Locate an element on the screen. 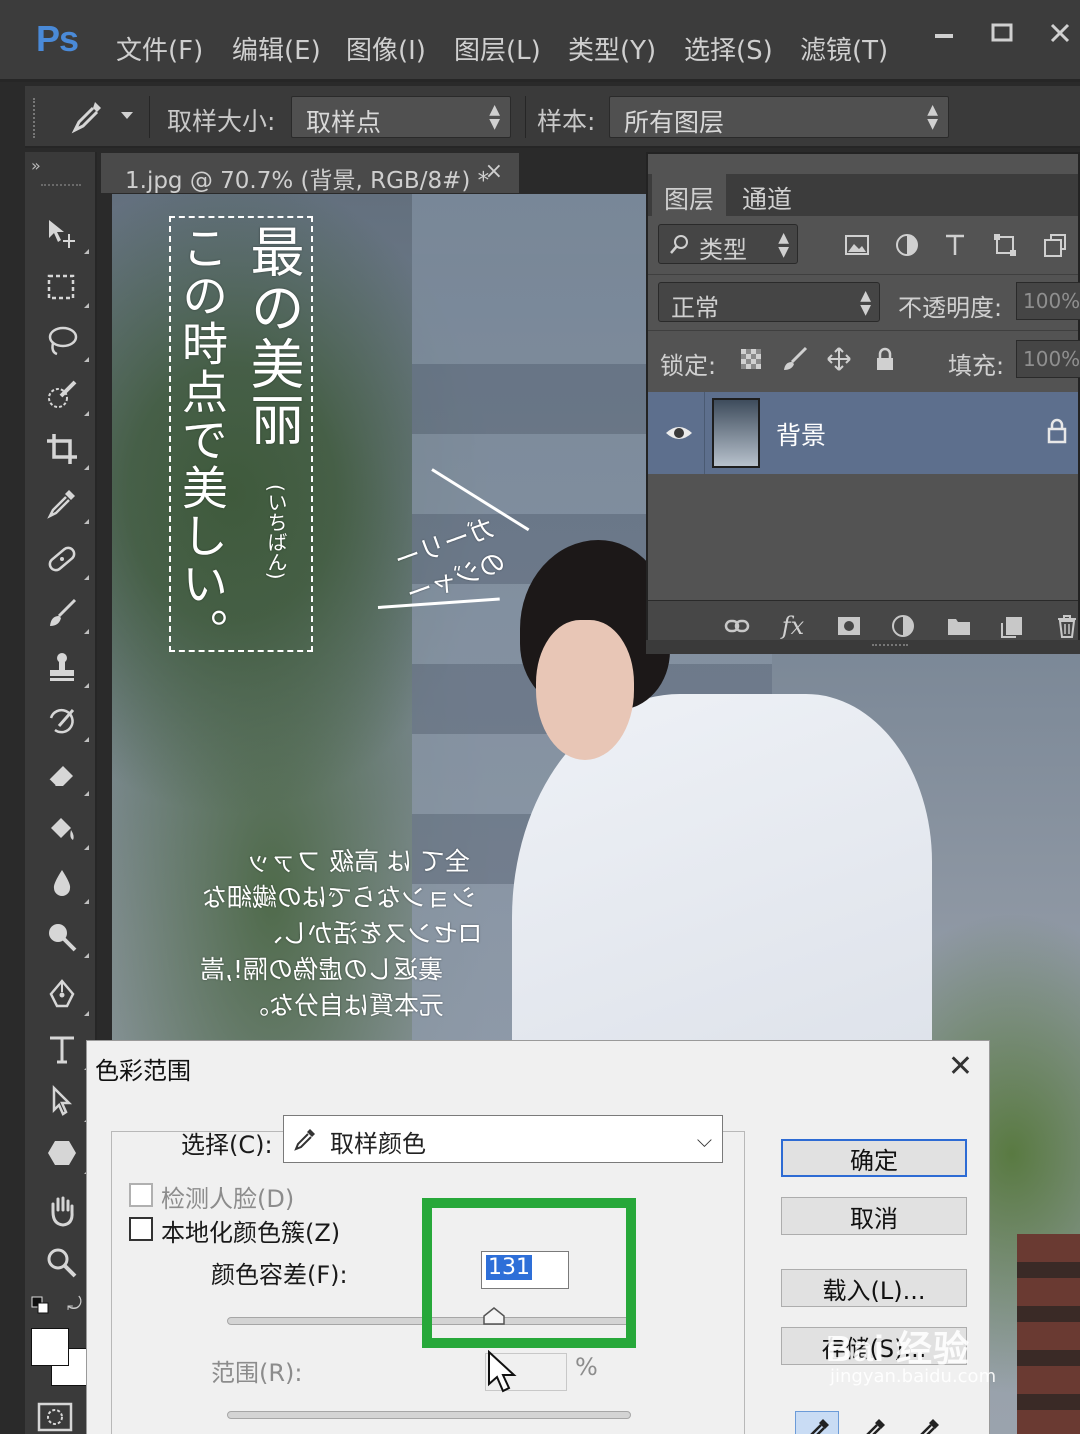  quick-selection-icon is located at coordinates (62, 394).